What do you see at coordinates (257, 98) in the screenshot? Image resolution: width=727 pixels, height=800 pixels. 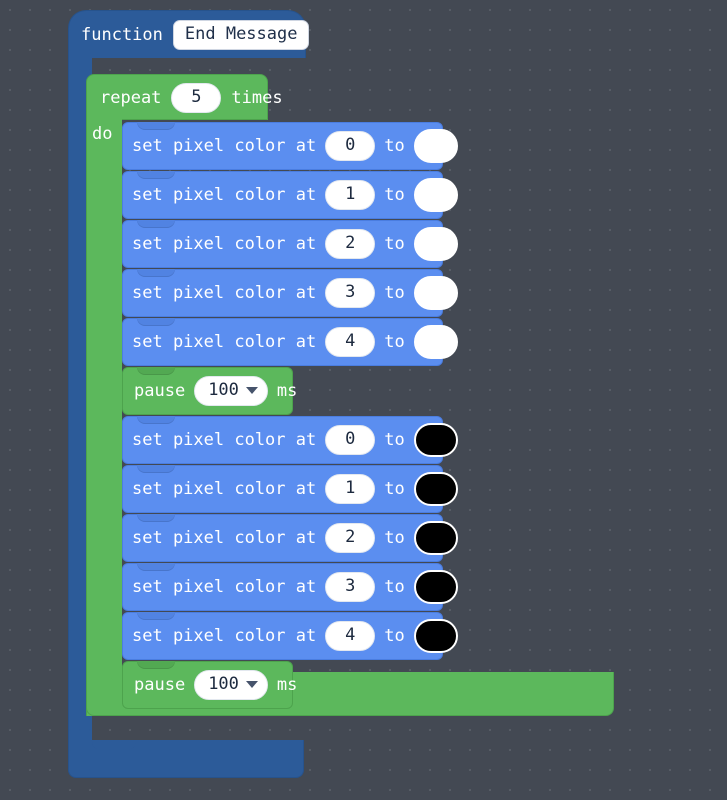 I see `repeat-times-label: times` at bounding box center [257, 98].